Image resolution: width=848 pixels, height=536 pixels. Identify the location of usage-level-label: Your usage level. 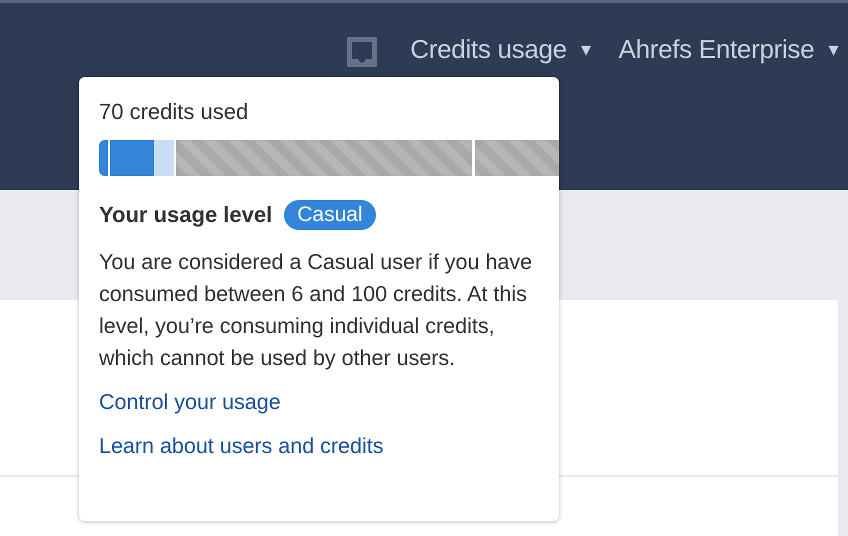
(185, 215).